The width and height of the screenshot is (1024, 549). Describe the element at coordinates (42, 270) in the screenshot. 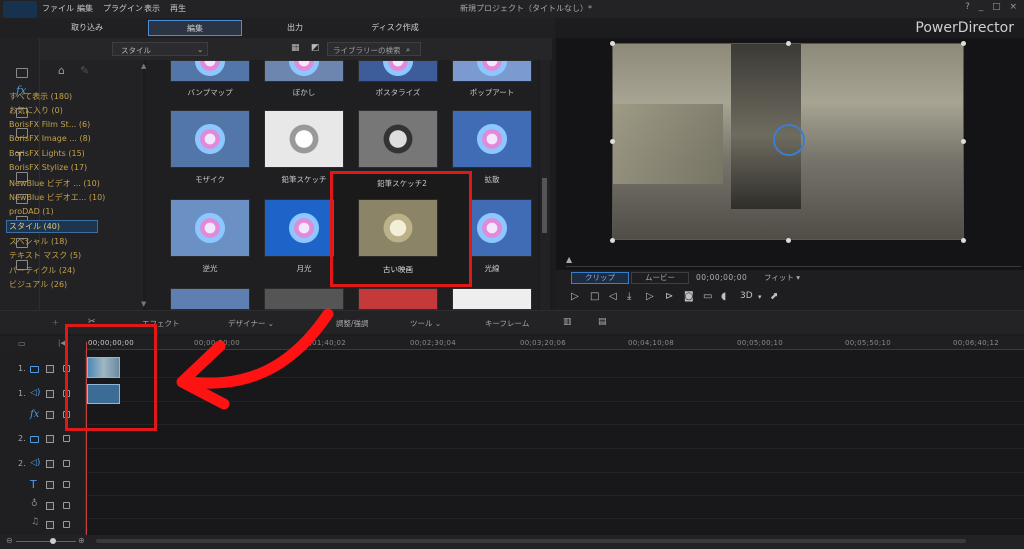

I see `category-item: パーティクル (24)` at that location.